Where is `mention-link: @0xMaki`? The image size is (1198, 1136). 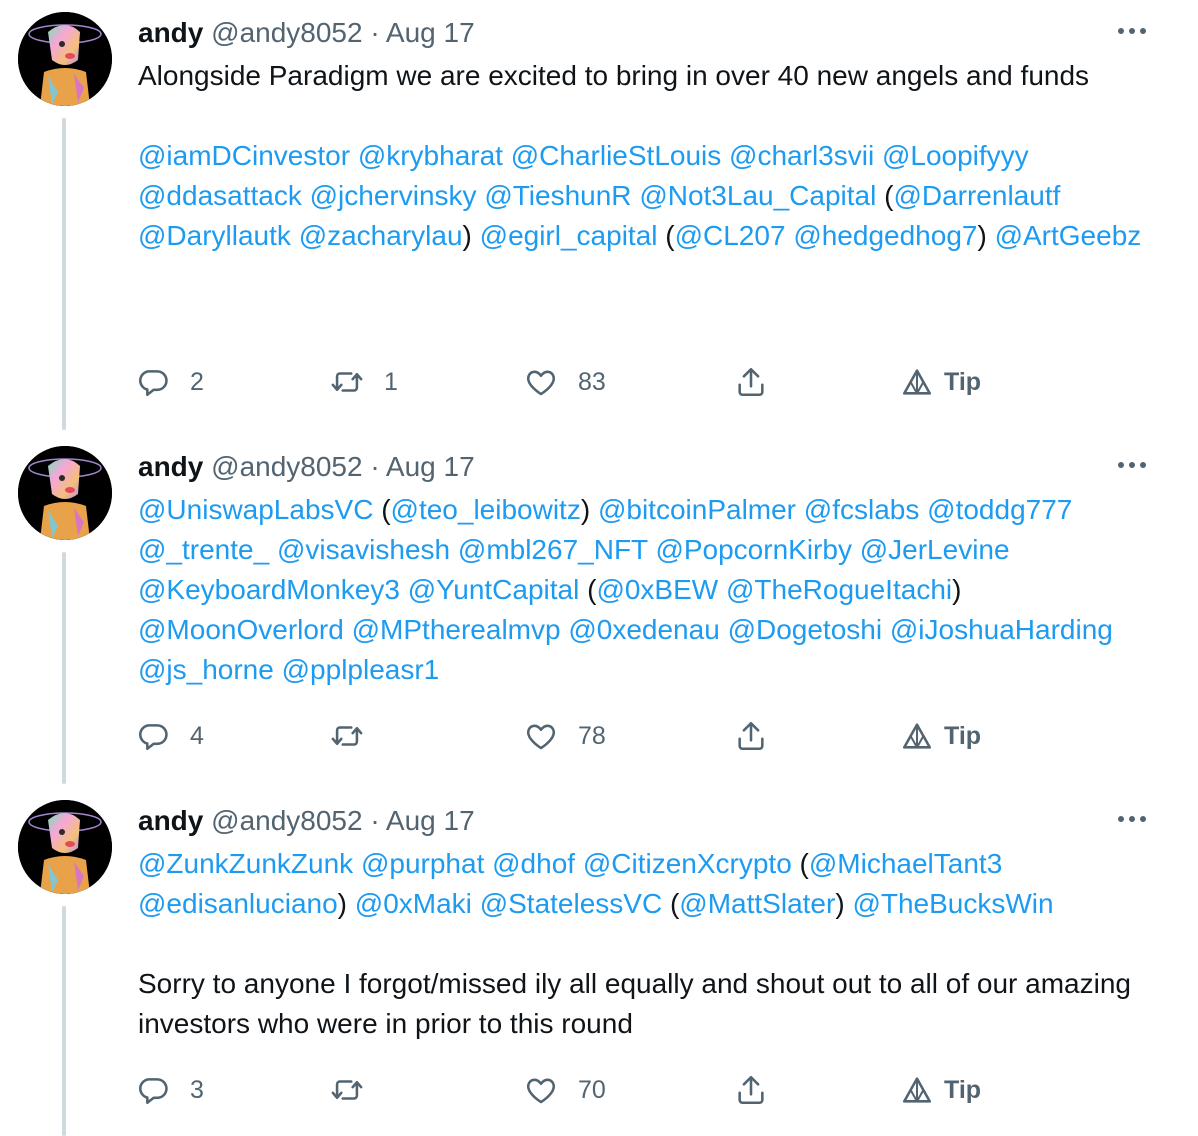
mention-link: @0xMaki is located at coordinates (413, 903).